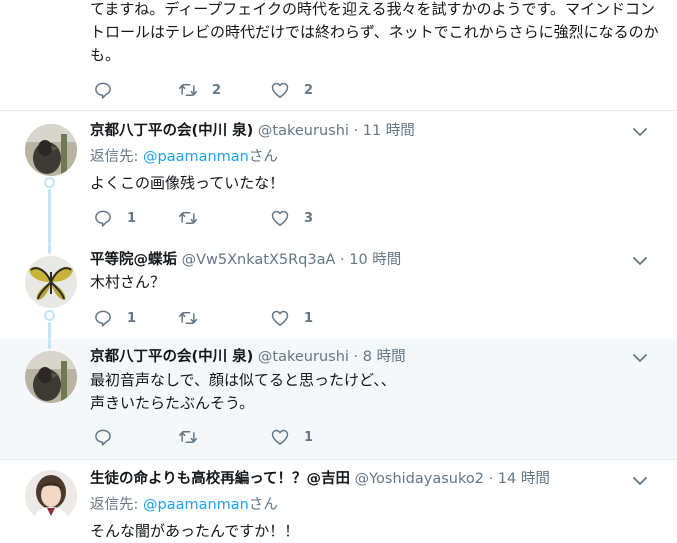  What do you see at coordinates (217, 90) in the screenshot?
I see `retweet-count: 2` at bounding box center [217, 90].